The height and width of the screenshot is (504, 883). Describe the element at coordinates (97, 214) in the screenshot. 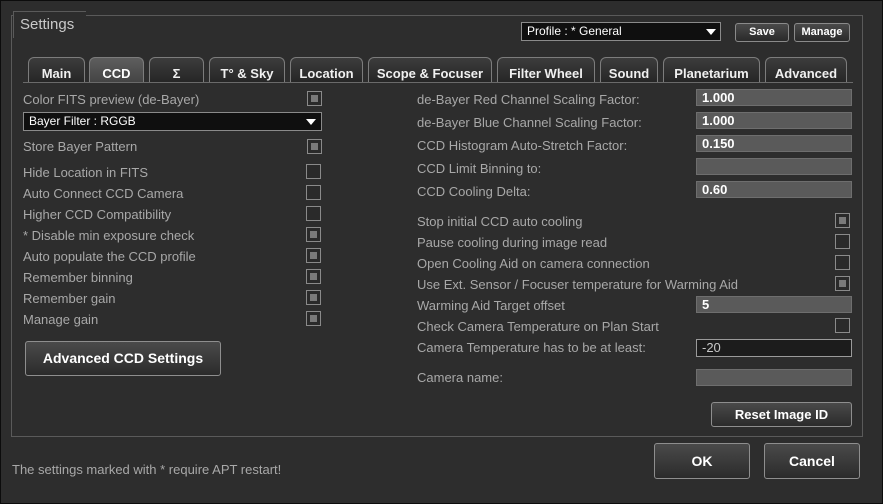

I see `higher-compat-label: Higher CCD Compatibility` at that location.